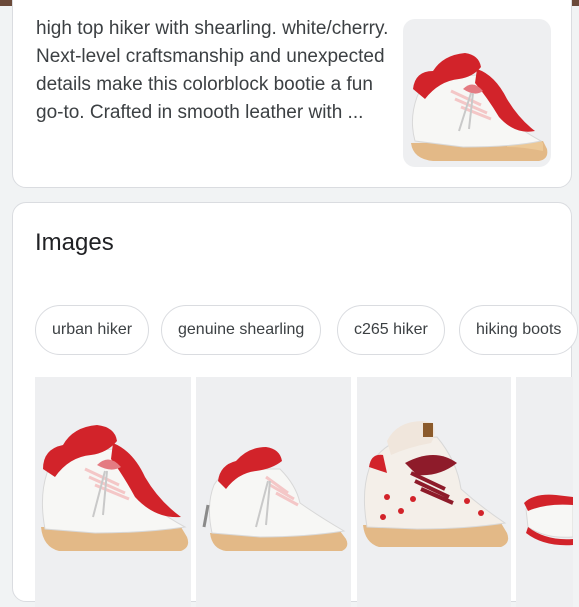 The width and height of the screenshot is (579, 607). I want to click on chip-genuine-shearling: genuine shearling, so click(241, 330).